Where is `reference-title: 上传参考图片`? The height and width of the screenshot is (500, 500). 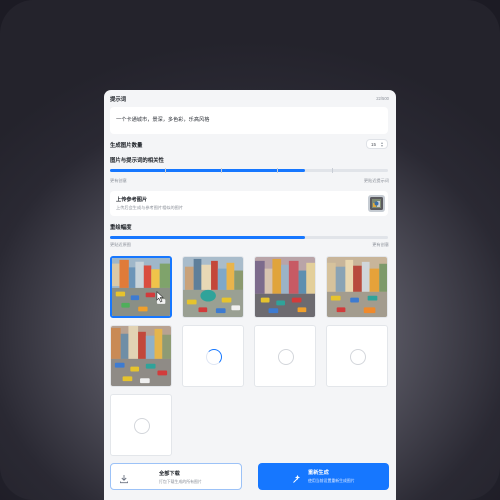
reference-title: 上传参考图片 is located at coordinates (132, 200).